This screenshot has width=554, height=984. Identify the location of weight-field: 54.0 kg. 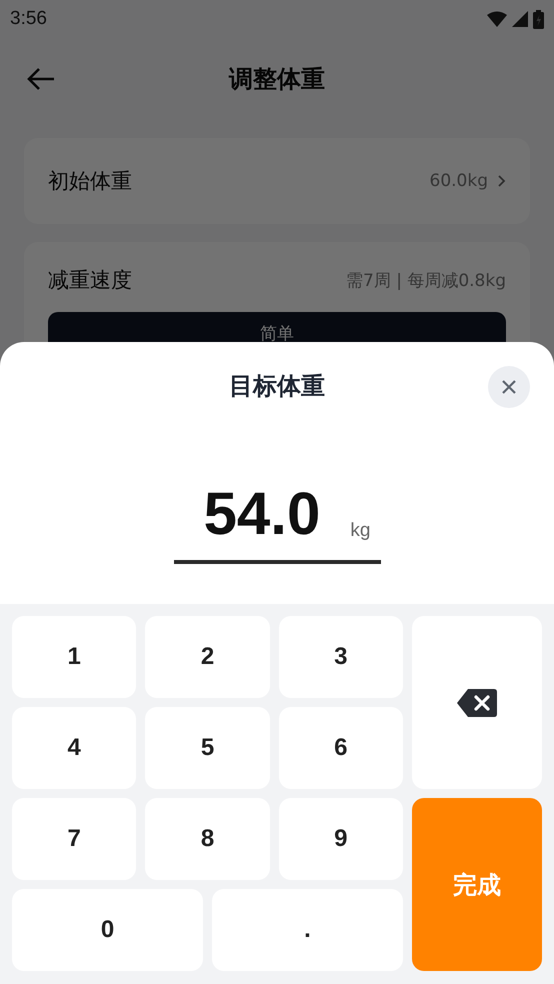
(277, 497).